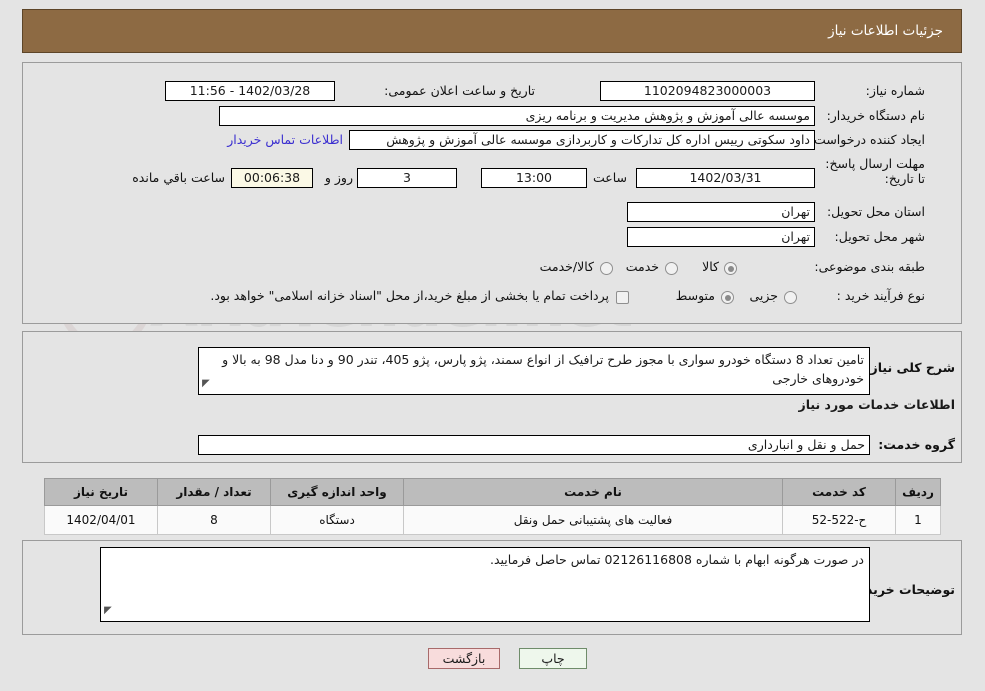 The image size is (985, 691). What do you see at coordinates (609, 177) in the screenshot?
I see `deadline-time-label: ساعت` at bounding box center [609, 177].